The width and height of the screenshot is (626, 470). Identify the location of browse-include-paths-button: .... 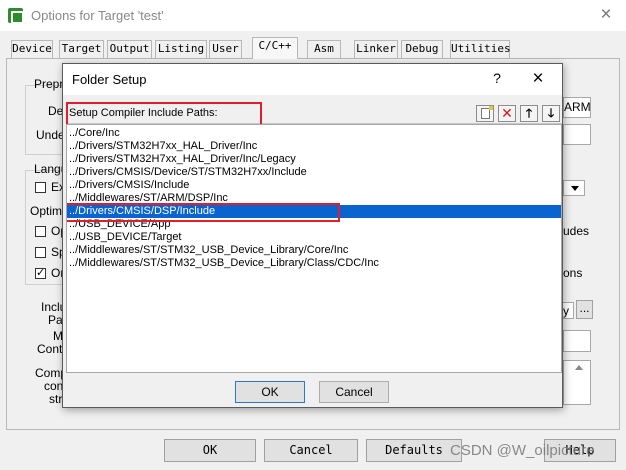
(584, 309).